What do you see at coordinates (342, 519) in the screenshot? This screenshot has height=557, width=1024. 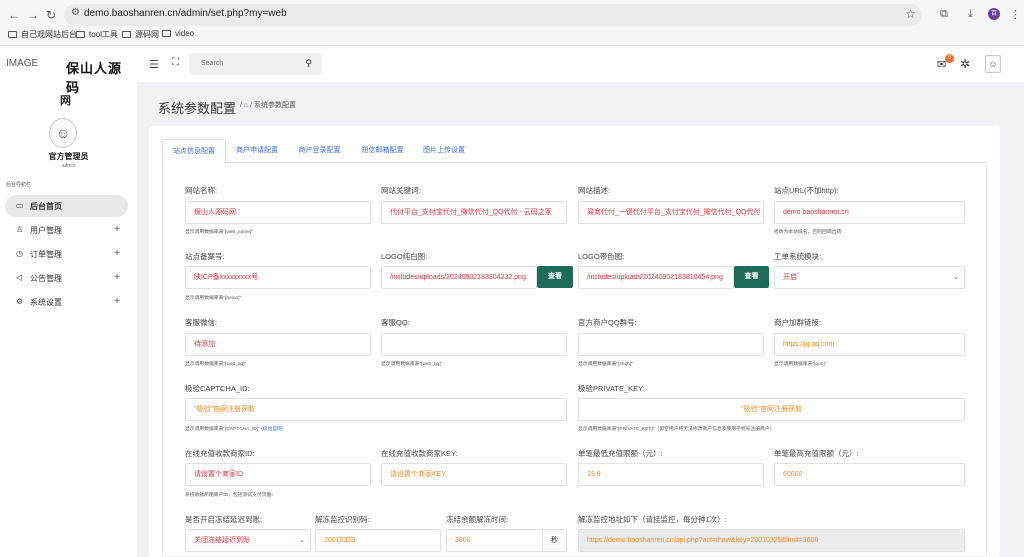 I see `unfreeze-code-label: 解冻监控识别码:` at bounding box center [342, 519].